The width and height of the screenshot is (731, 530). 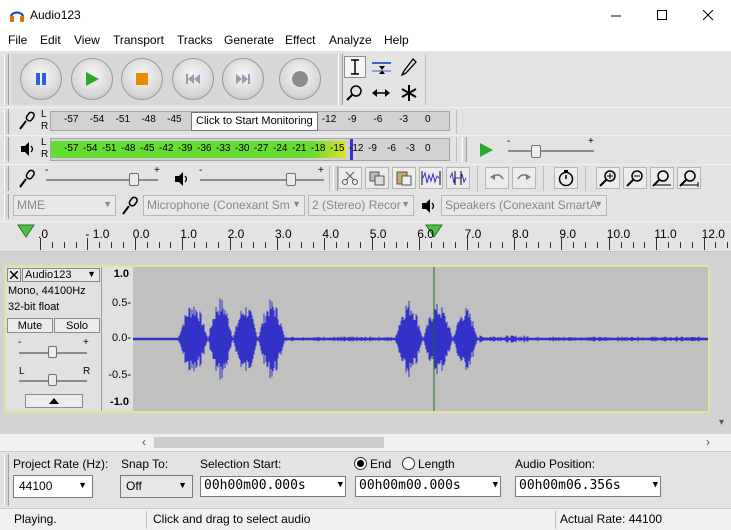 What do you see at coordinates (54, 401) in the screenshot?
I see `collapse-track-button` at bounding box center [54, 401].